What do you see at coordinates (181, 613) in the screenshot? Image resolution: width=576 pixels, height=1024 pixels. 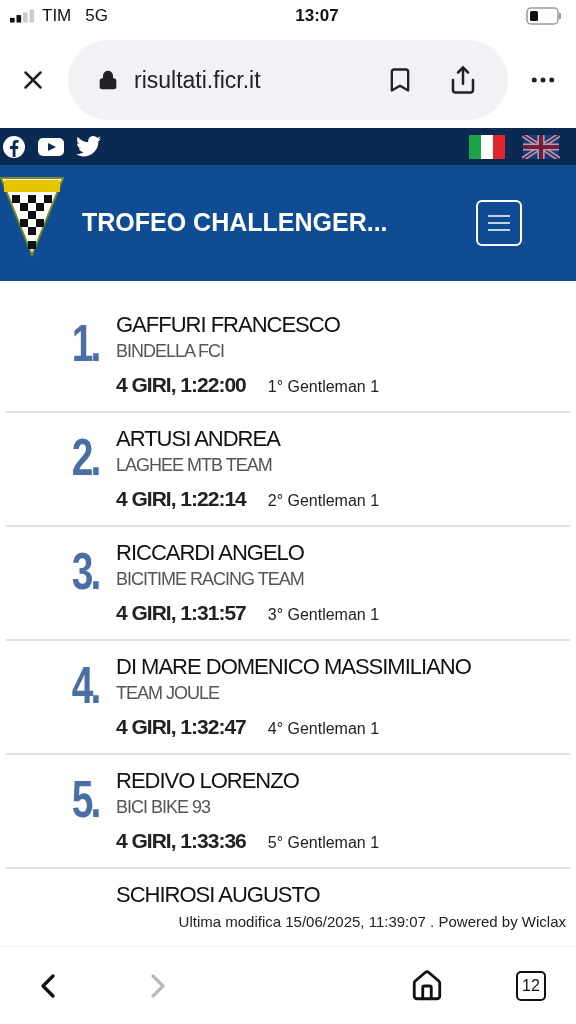 I see `race-time: 4 GIRI, 1:31:57` at bounding box center [181, 613].